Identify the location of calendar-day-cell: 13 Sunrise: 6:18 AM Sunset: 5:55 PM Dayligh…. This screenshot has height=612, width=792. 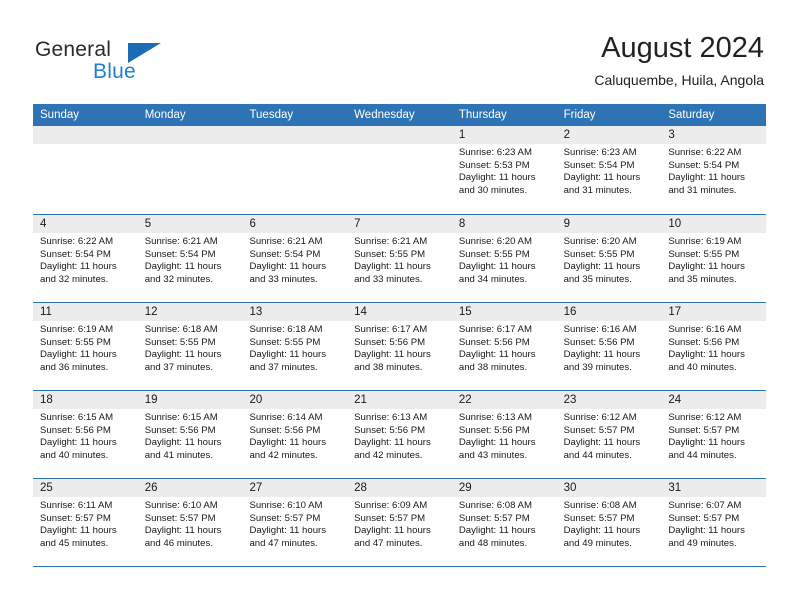
(294, 346).